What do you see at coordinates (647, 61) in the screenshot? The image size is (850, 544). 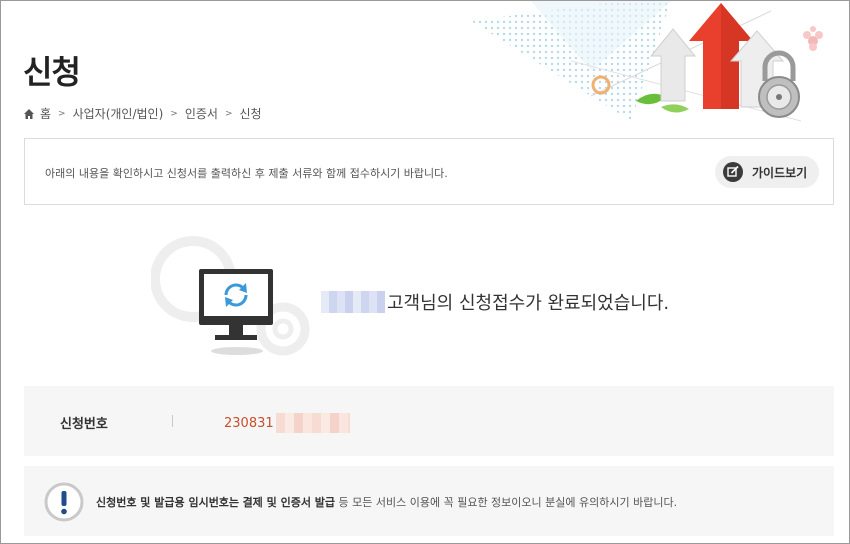 I see `hero-illustration` at bounding box center [647, 61].